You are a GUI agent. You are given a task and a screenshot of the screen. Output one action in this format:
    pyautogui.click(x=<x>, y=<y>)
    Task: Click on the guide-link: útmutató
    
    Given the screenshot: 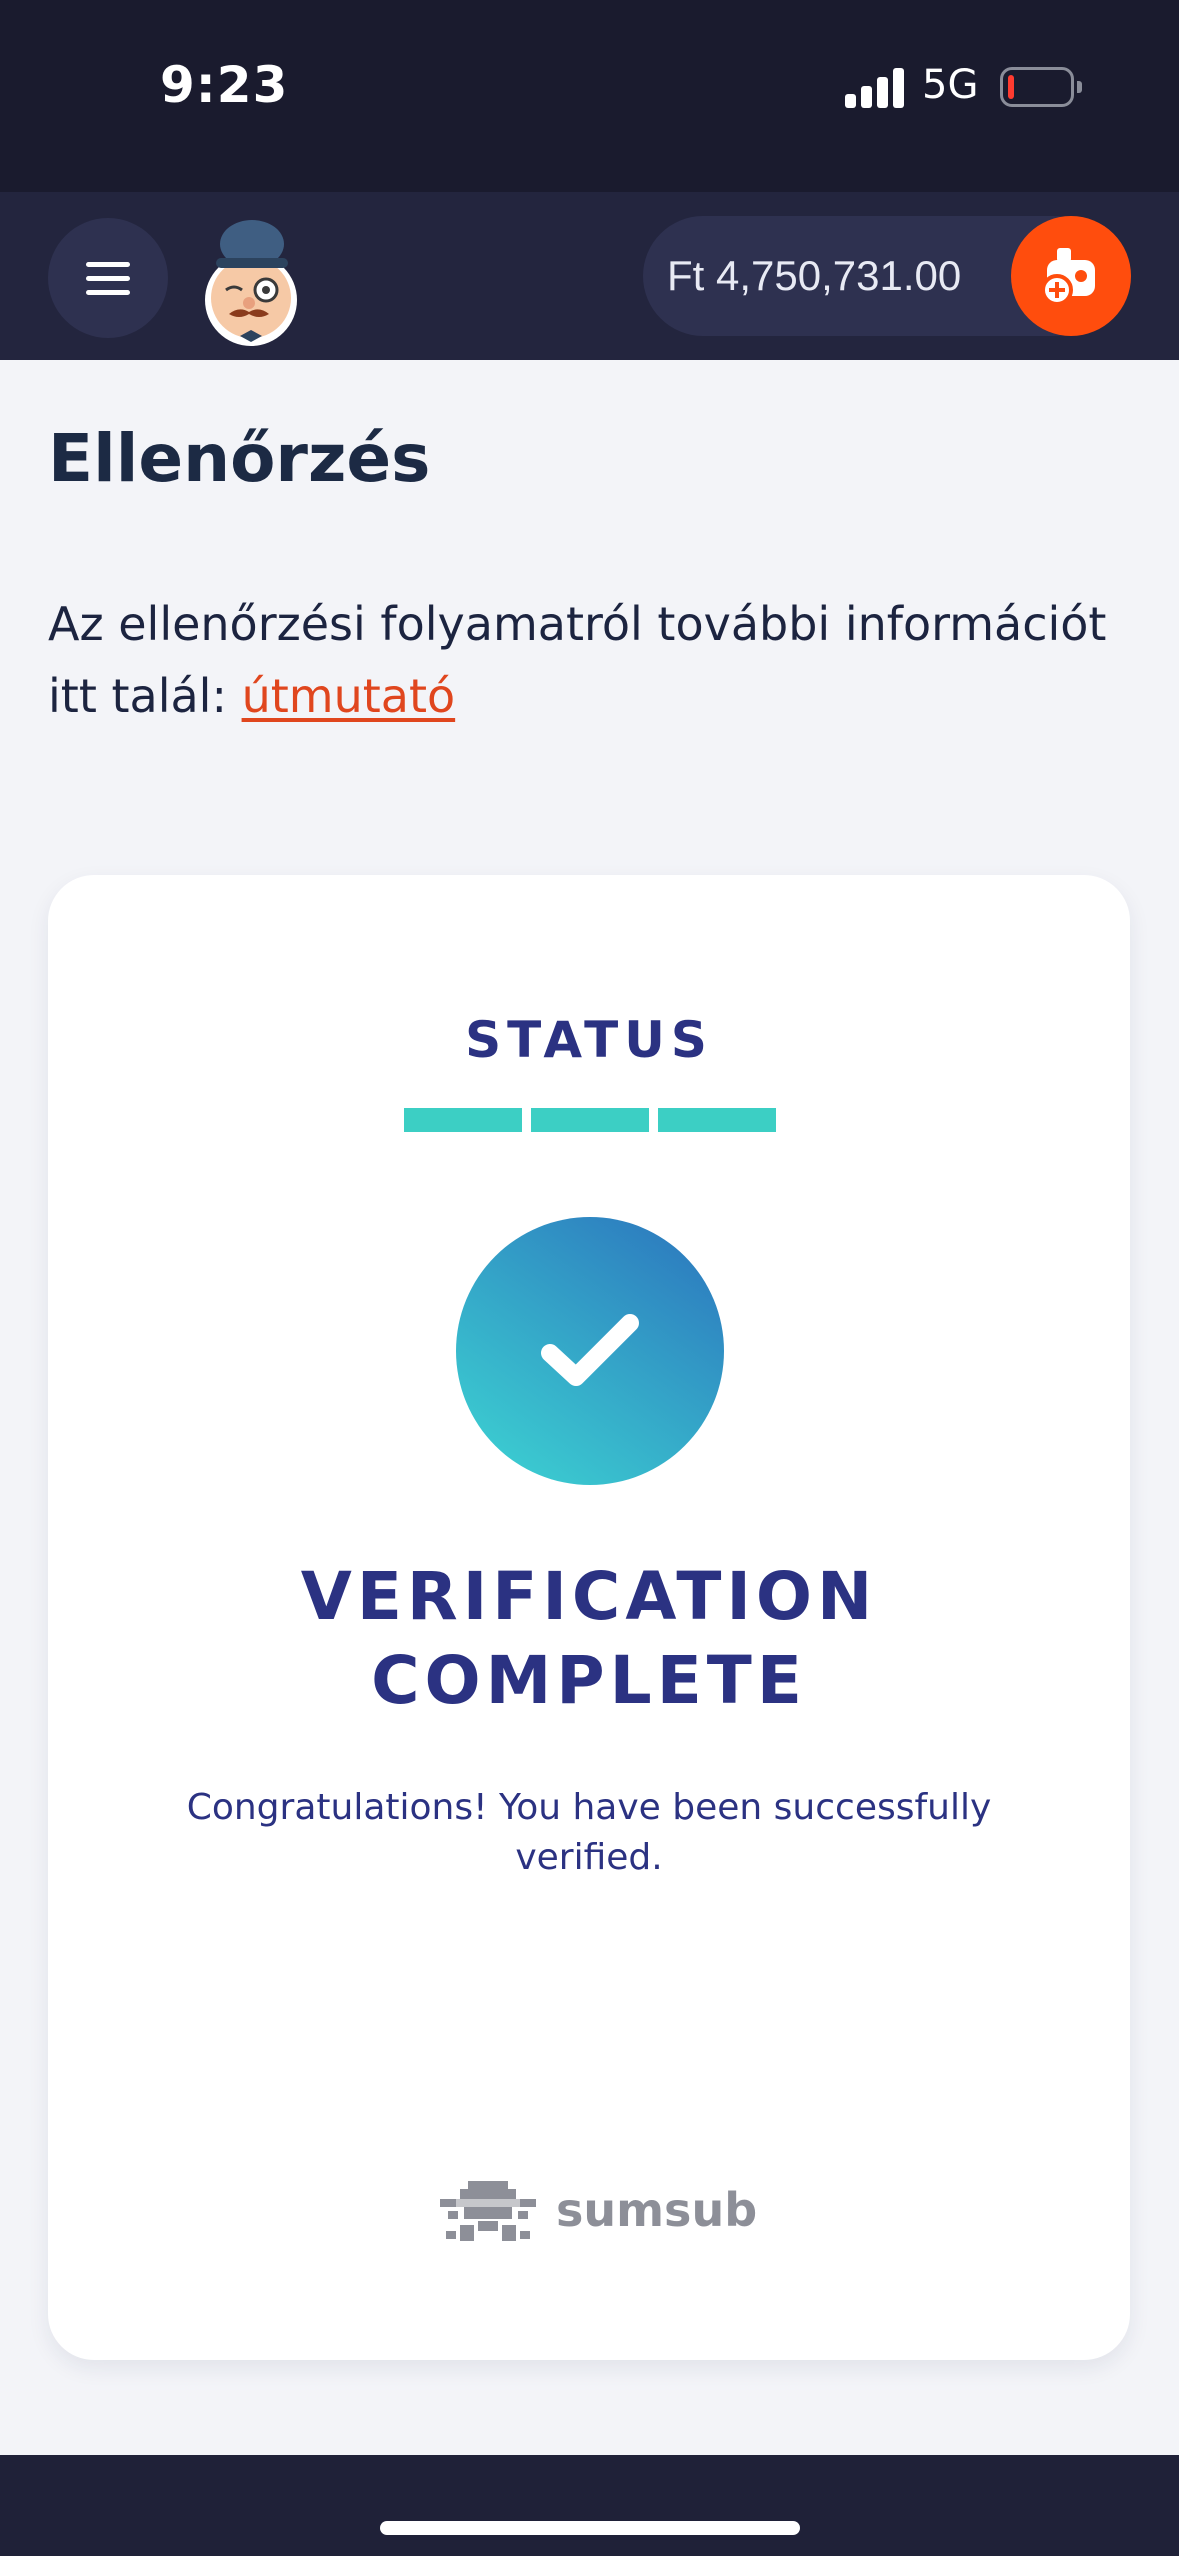 What is the action you would take?
    pyautogui.click(x=349, y=696)
    